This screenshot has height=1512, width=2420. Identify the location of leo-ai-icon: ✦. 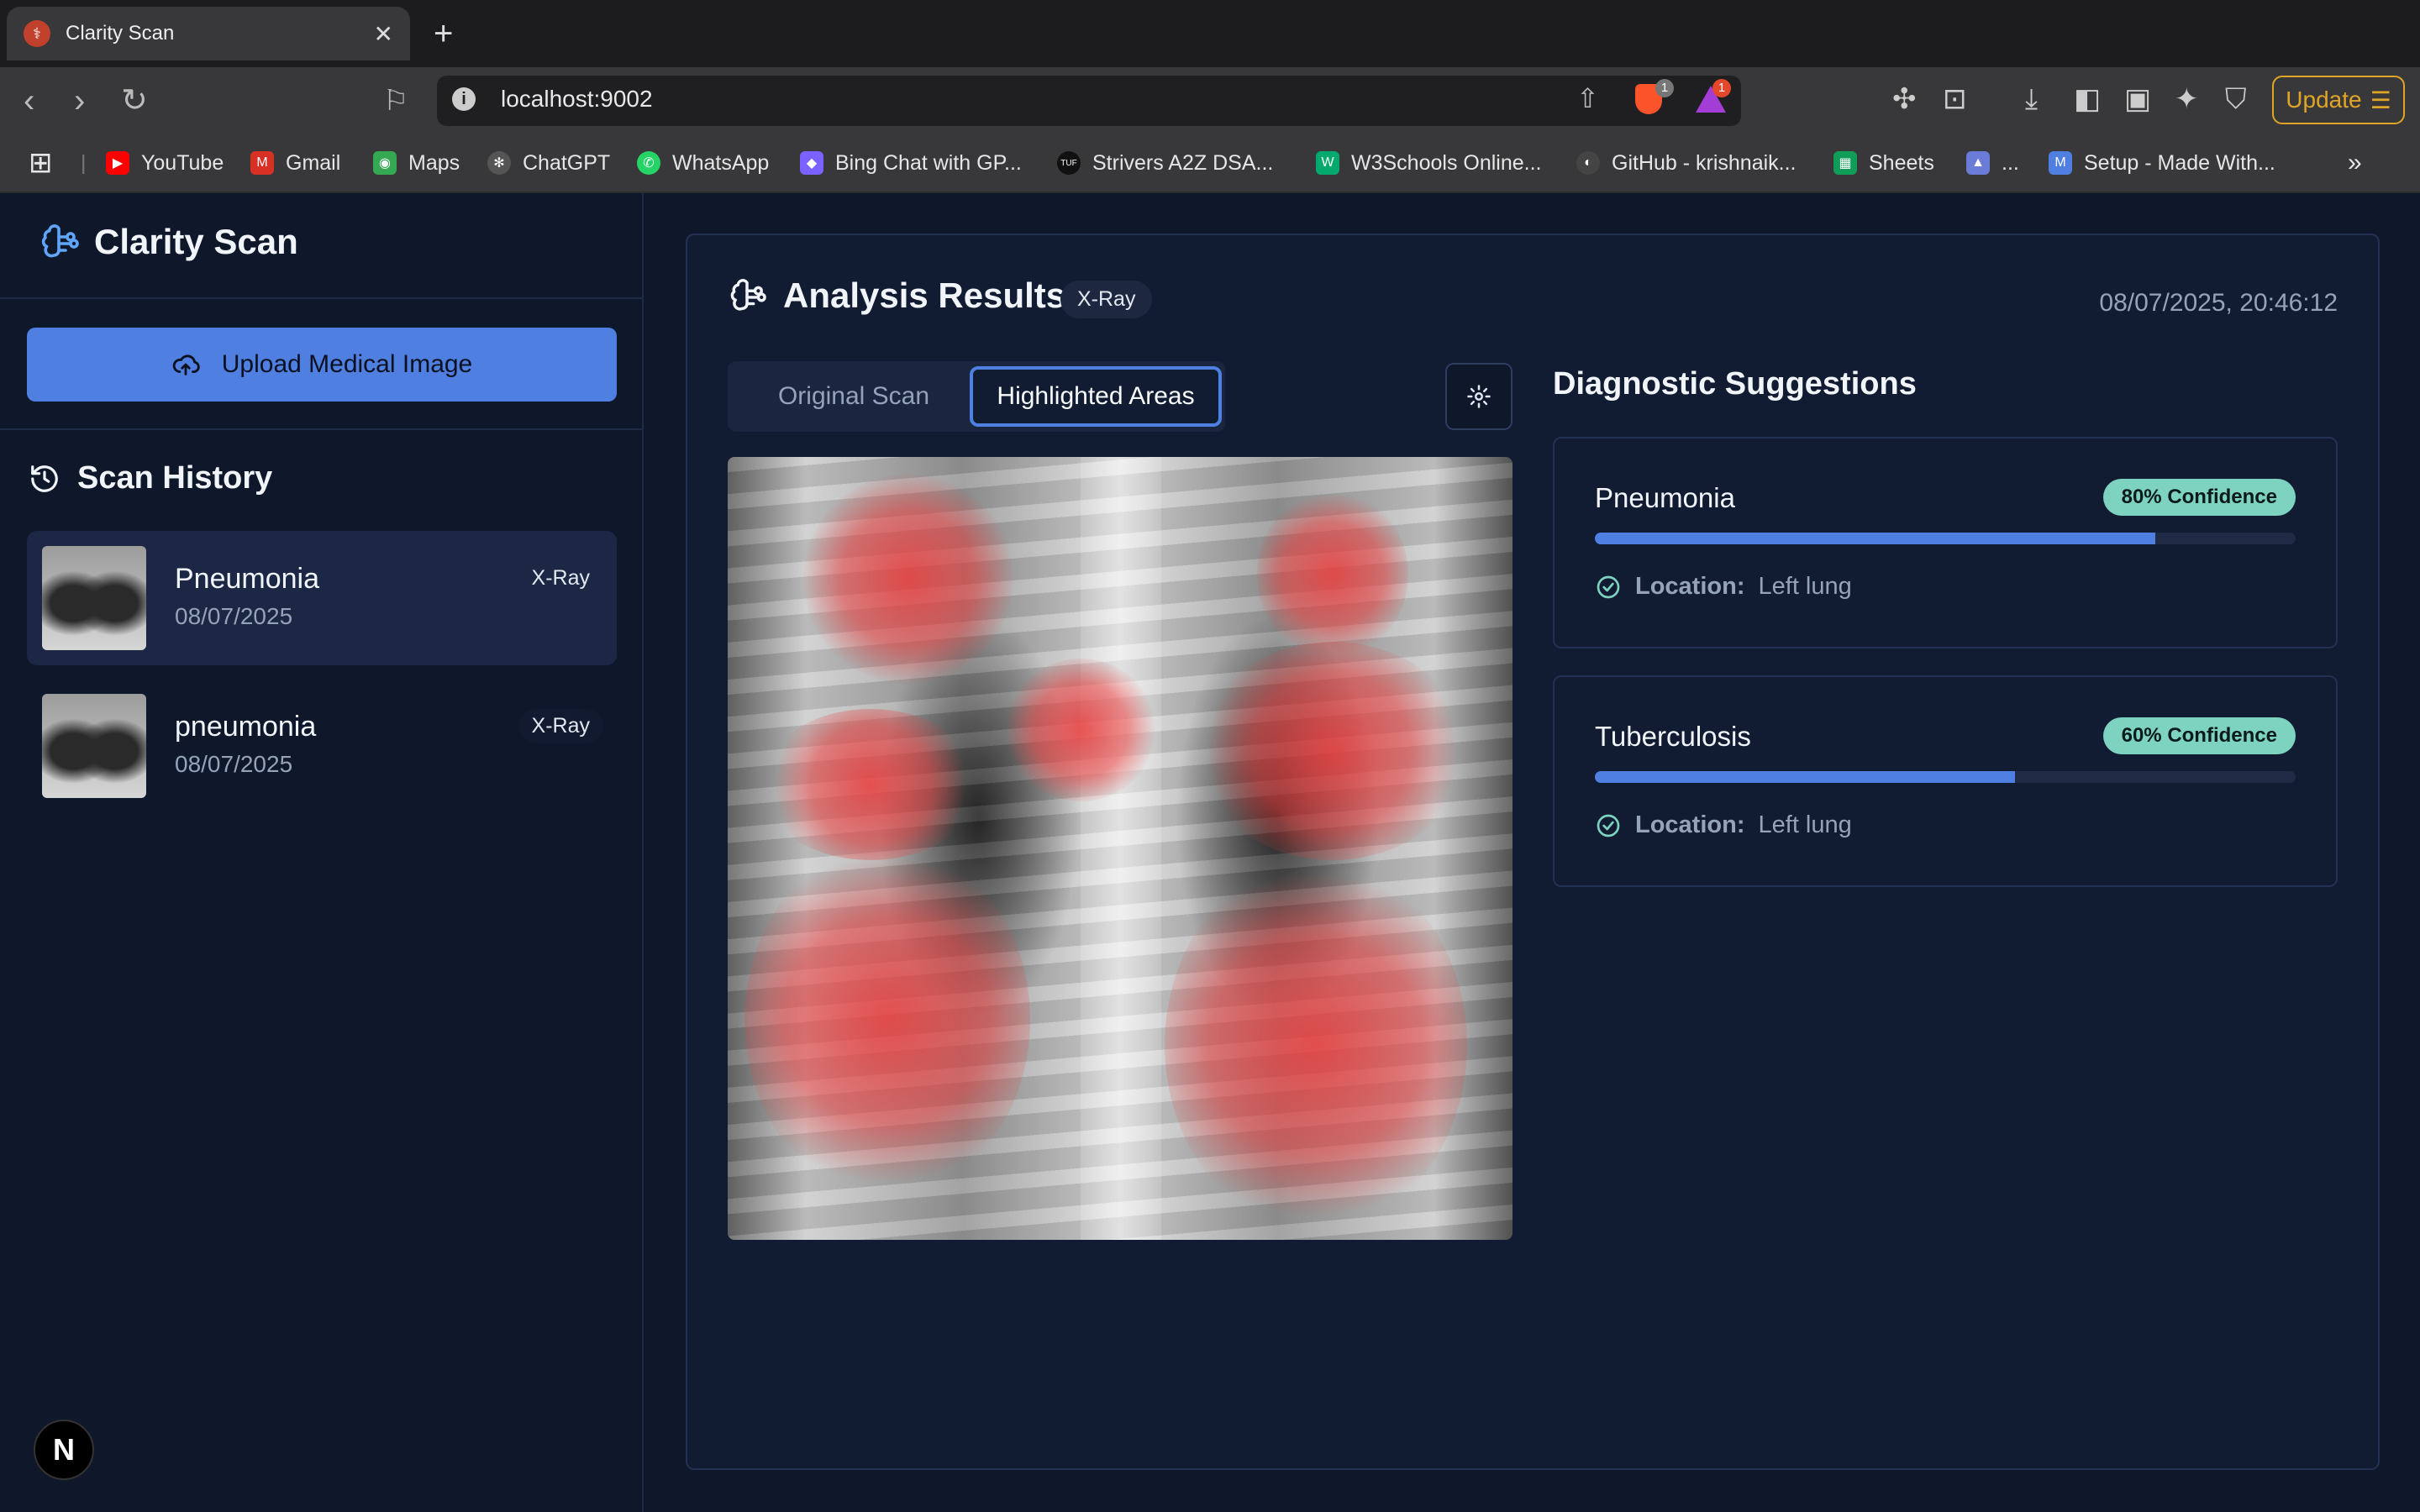
(2187, 99).